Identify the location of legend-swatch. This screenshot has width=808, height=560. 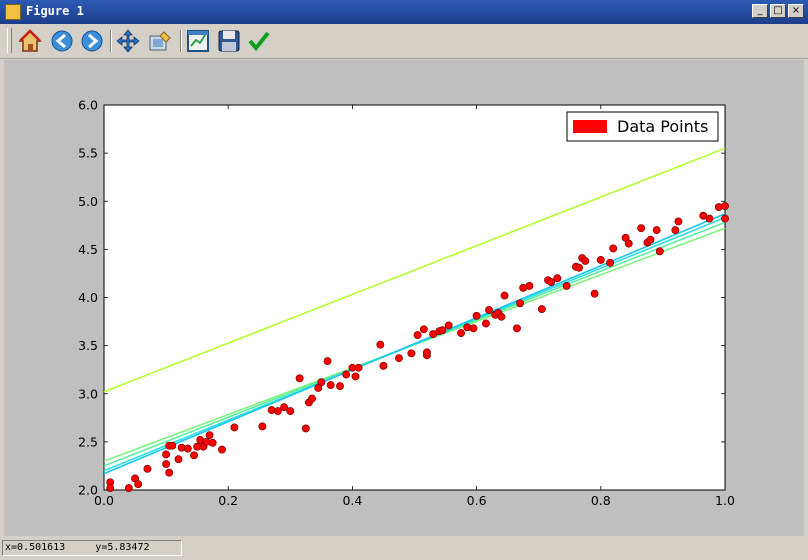
(590, 126).